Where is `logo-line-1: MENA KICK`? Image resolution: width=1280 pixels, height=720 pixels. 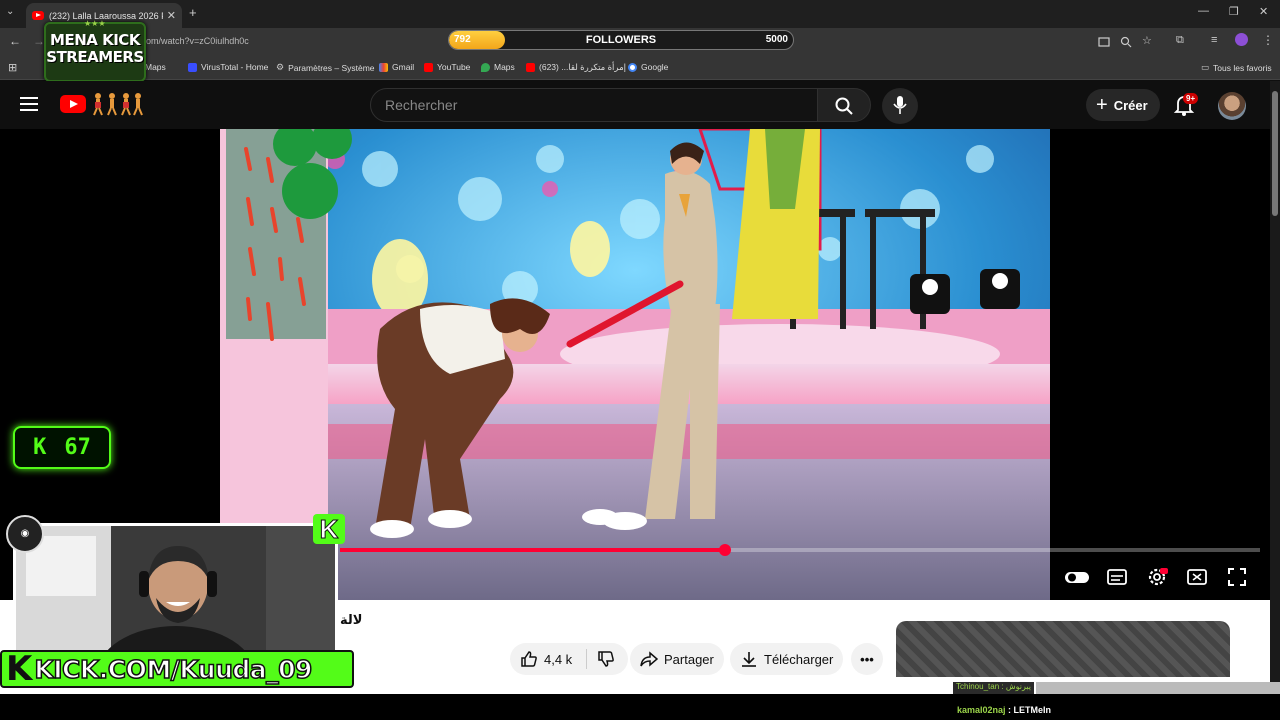 logo-line-1: MENA KICK is located at coordinates (95, 40).